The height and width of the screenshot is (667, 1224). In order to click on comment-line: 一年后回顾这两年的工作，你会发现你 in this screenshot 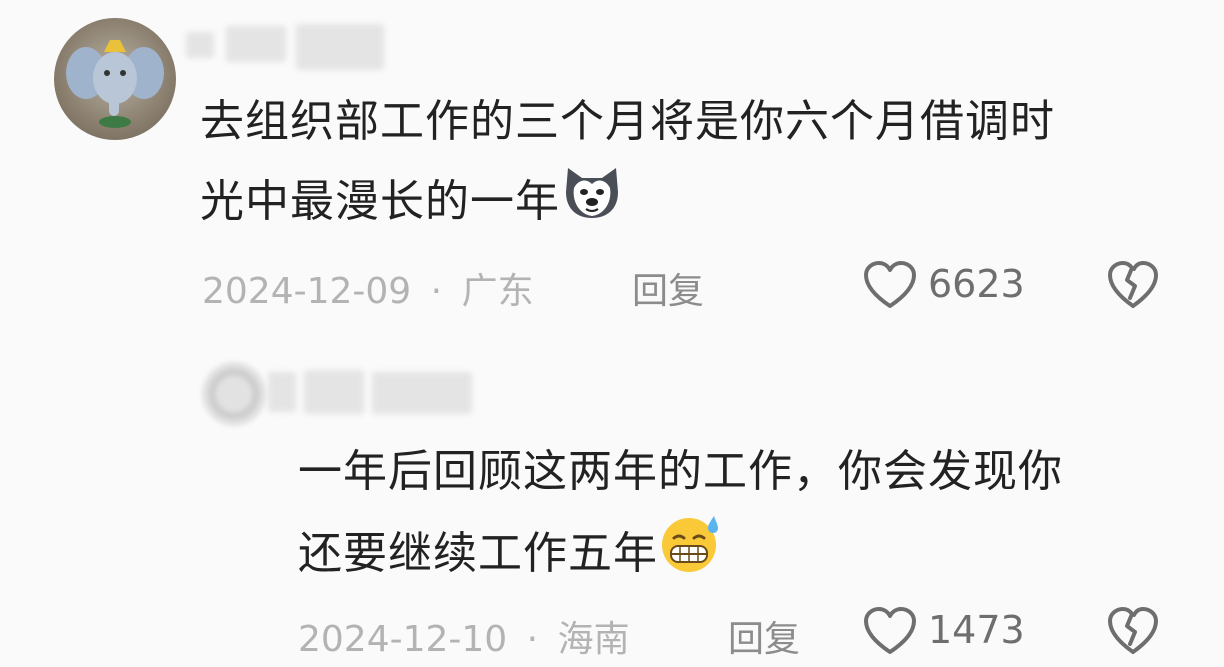, I will do `click(680, 471)`.